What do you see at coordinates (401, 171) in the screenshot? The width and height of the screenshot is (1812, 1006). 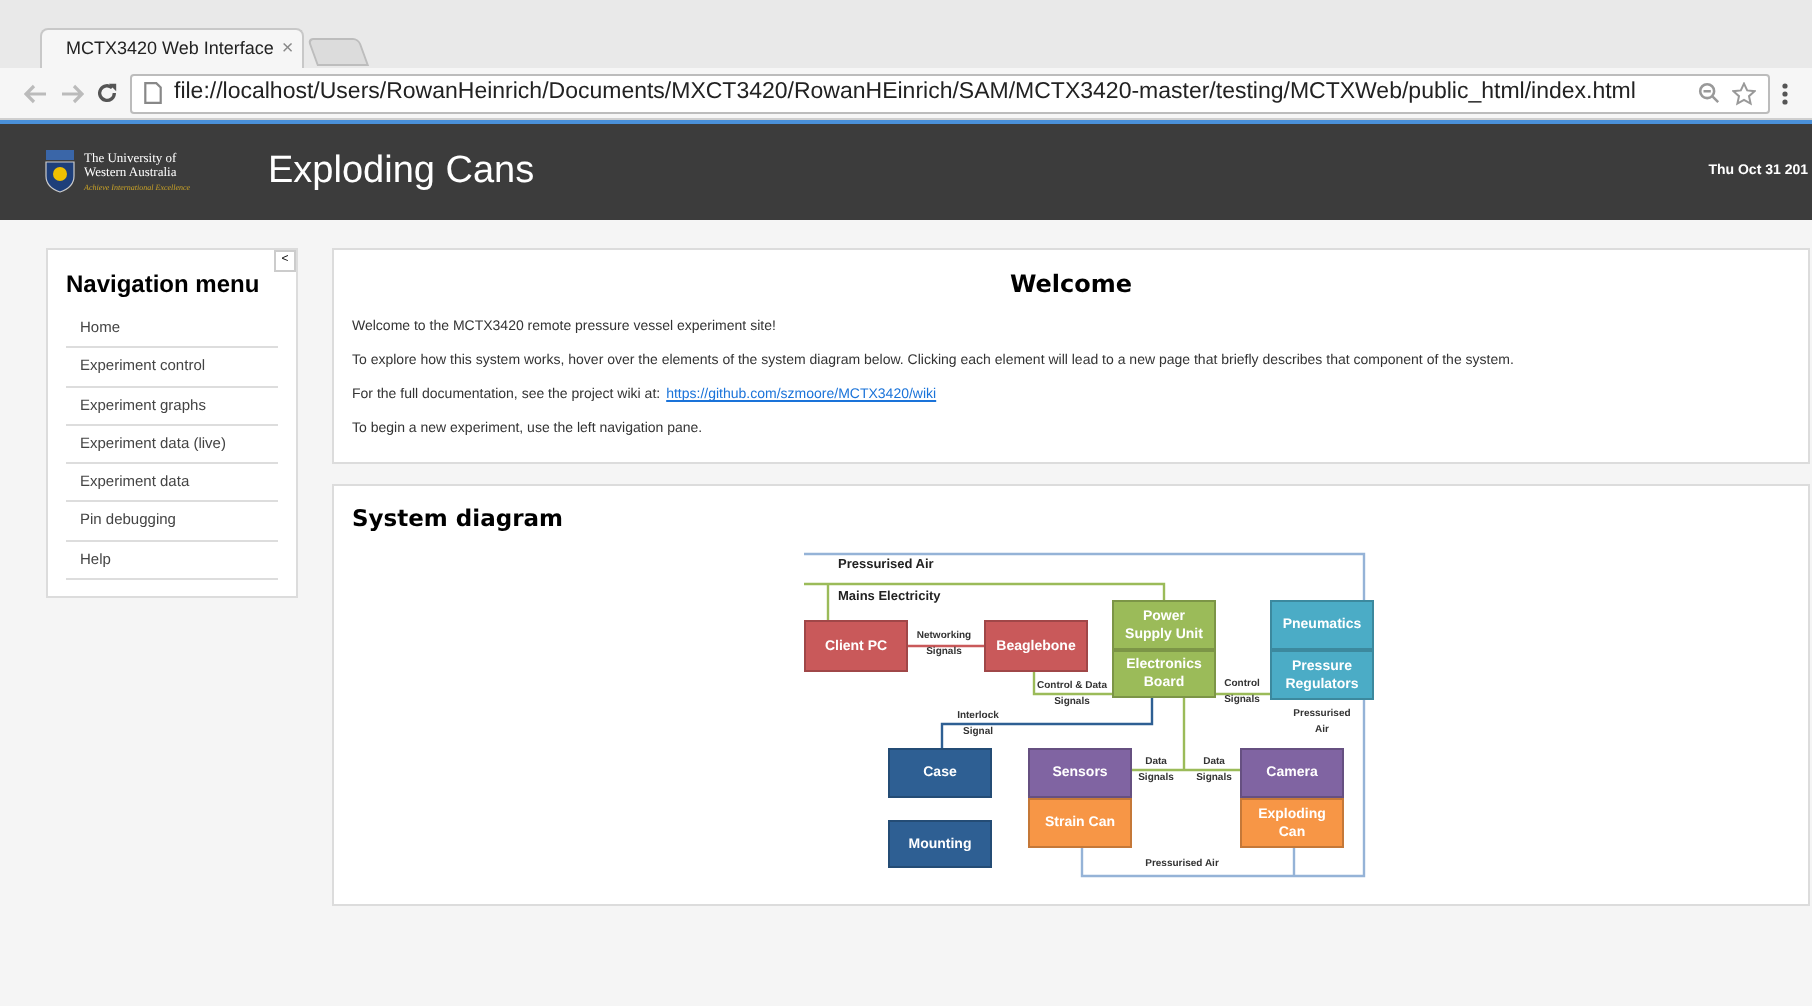 I see `site-title: Exploding Cans` at bounding box center [401, 171].